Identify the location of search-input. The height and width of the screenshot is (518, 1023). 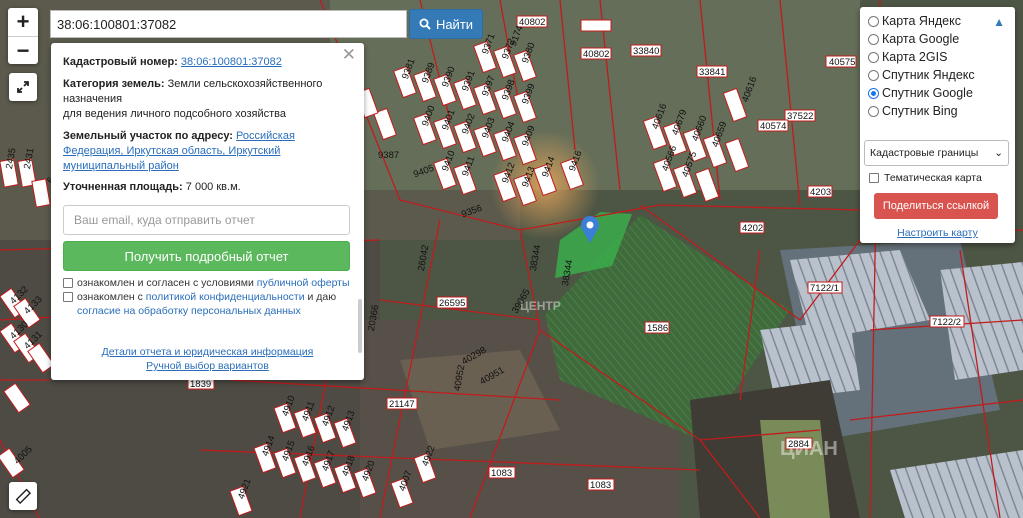
(228, 24).